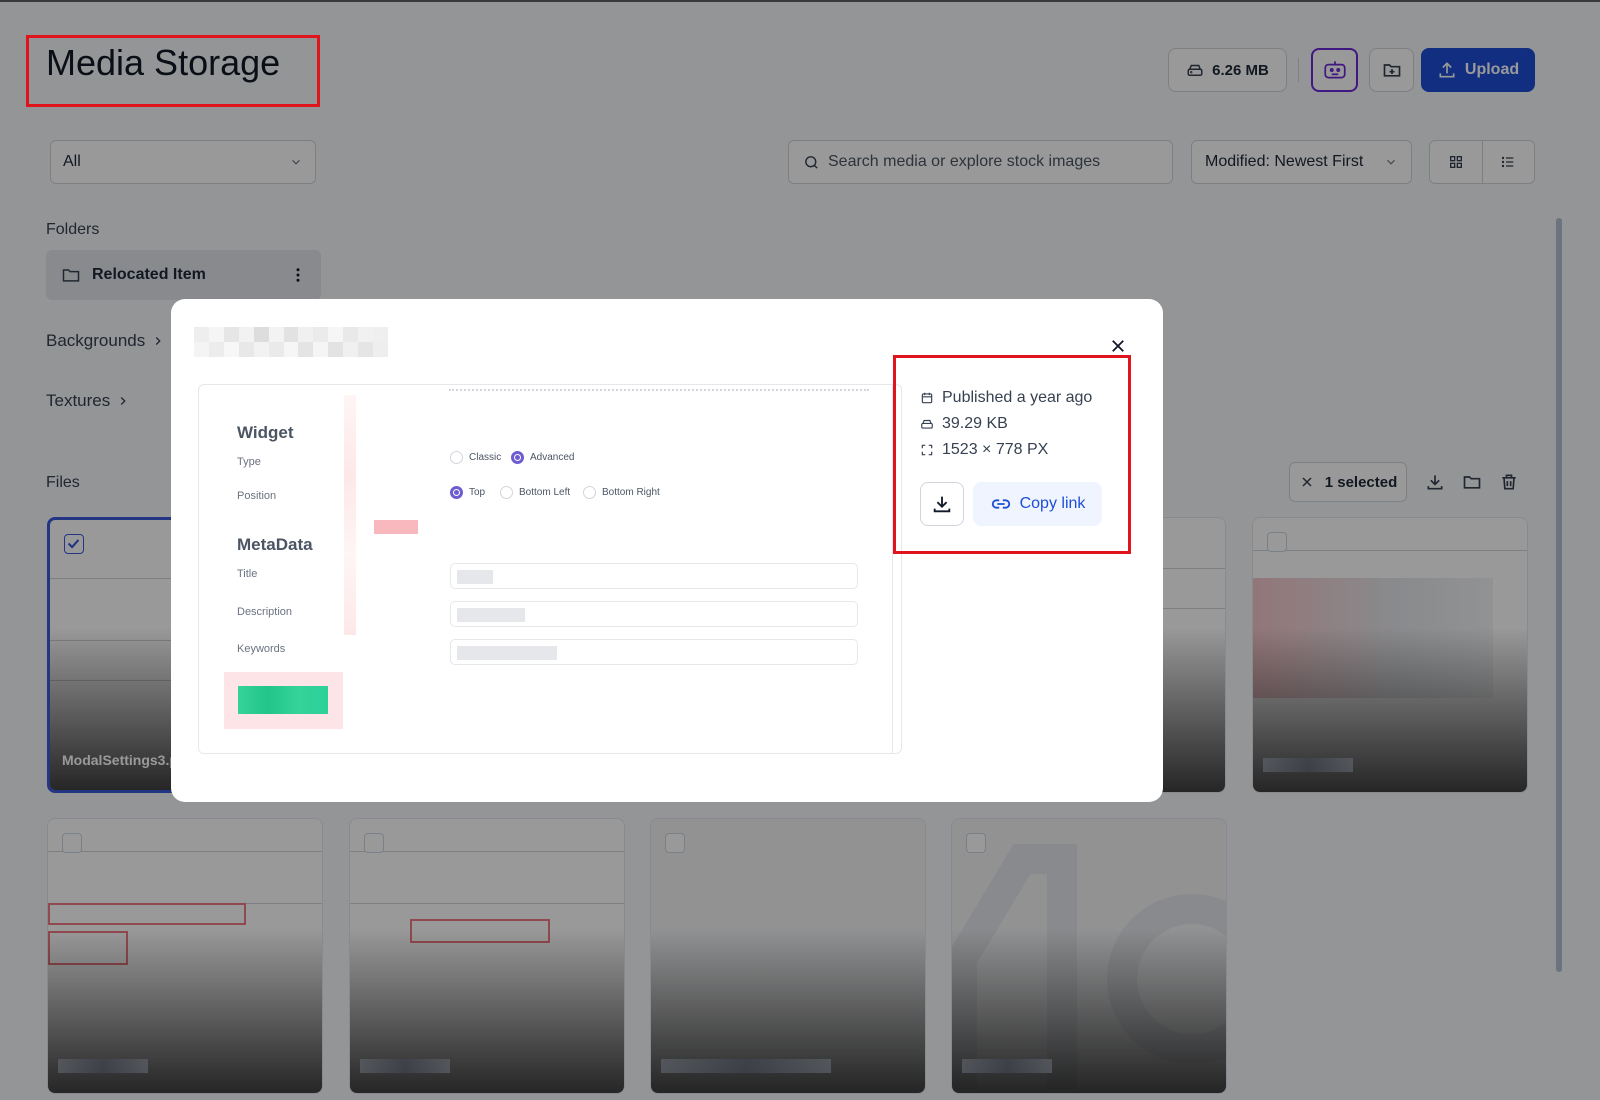 This screenshot has height=1100, width=1600. I want to click on annotation-highlight-title, so click(173, 71).